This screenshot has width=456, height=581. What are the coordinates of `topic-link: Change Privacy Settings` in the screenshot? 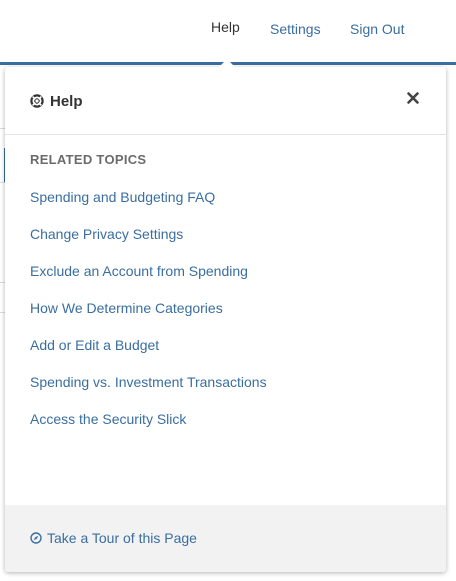 It's located at (148, 244).